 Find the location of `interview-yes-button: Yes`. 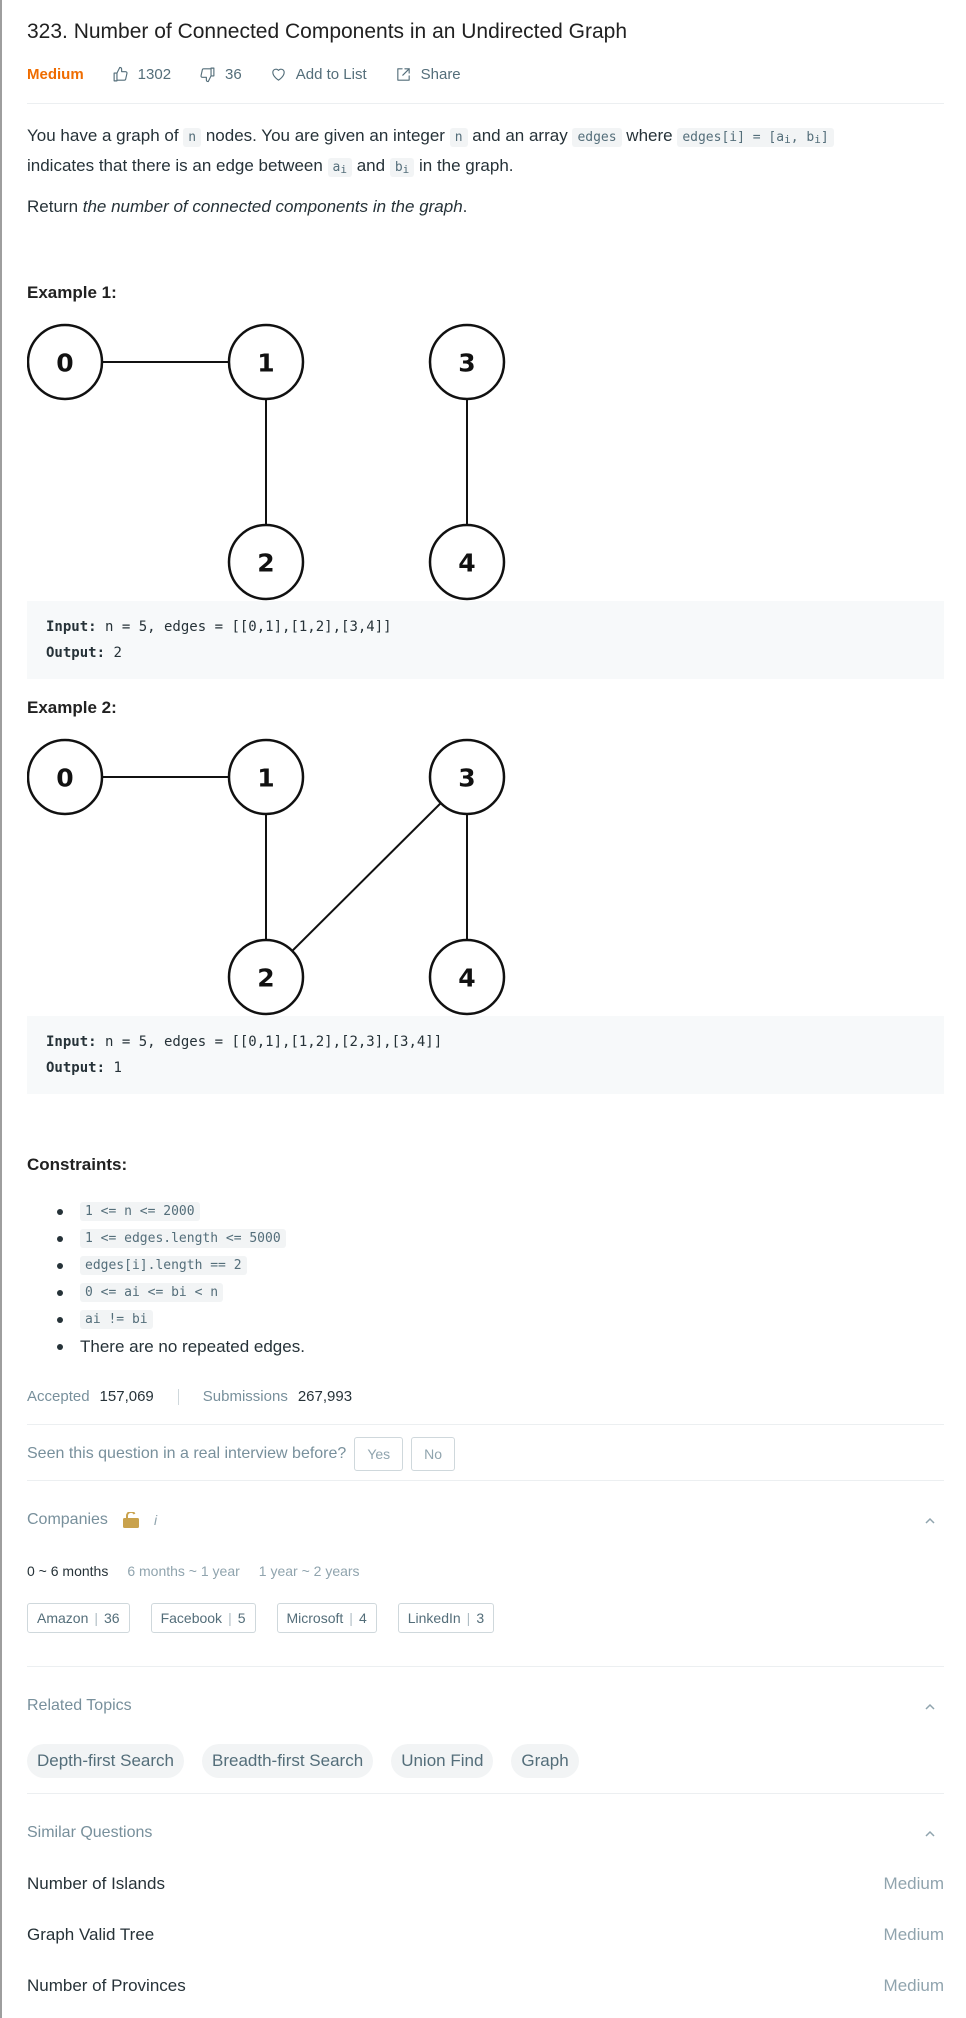

interview-yes-button: Yes is located at coordinates (379, 1454).